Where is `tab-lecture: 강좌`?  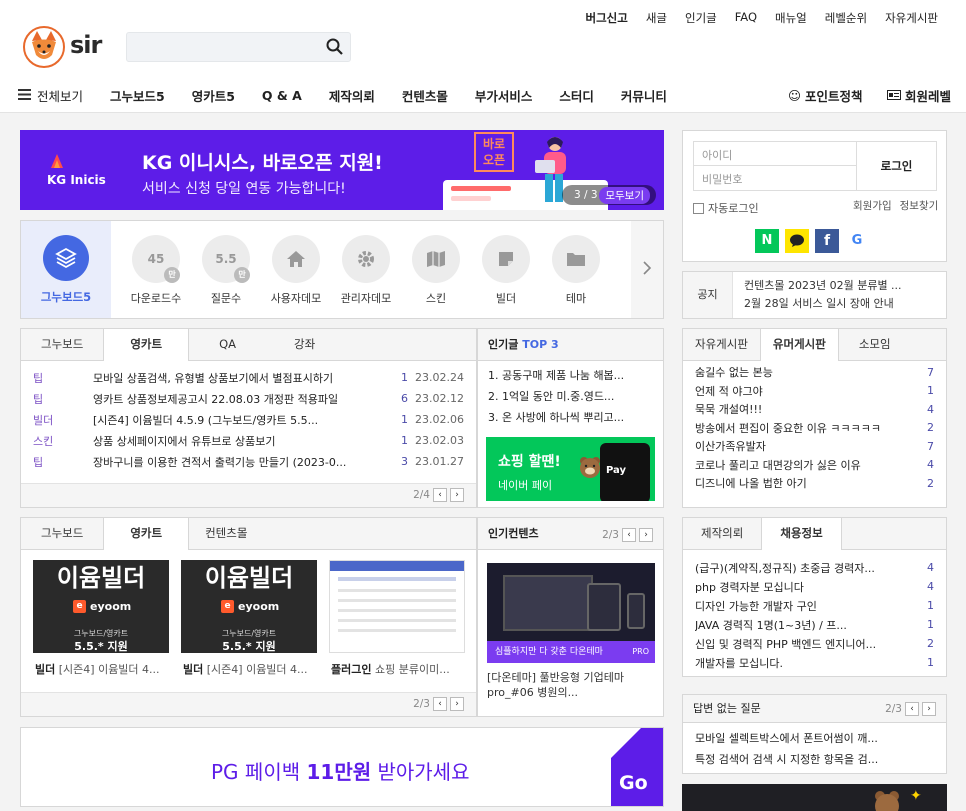
tab-lecture: 강좌 is located at coordinates (304, 344).